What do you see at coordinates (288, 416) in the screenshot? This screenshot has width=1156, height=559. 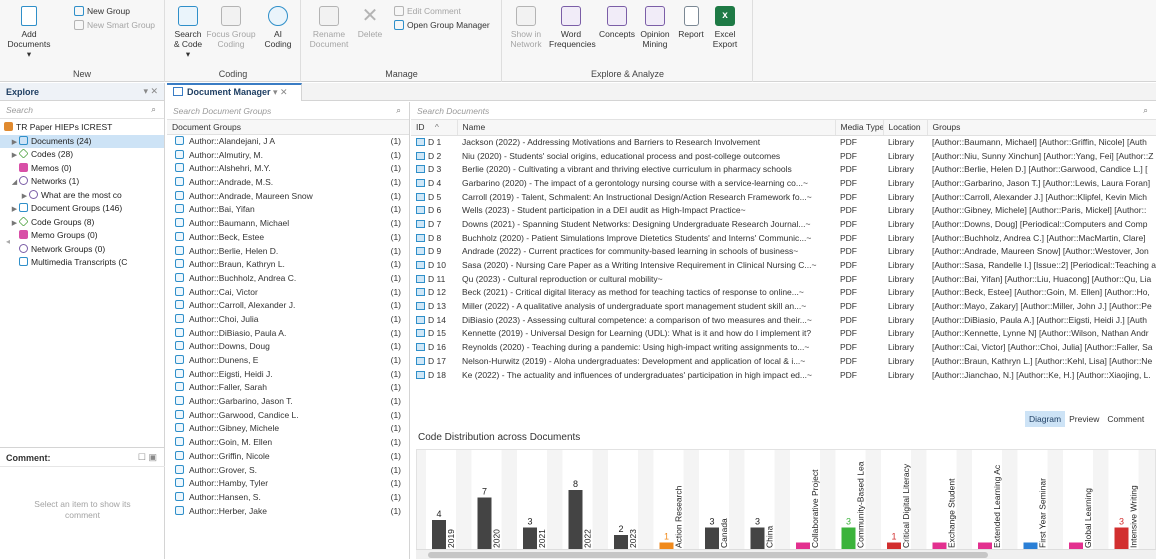 I see `document-group-row: Author::Garwood, Candice L. (1)` at bounding box center [288, 416].